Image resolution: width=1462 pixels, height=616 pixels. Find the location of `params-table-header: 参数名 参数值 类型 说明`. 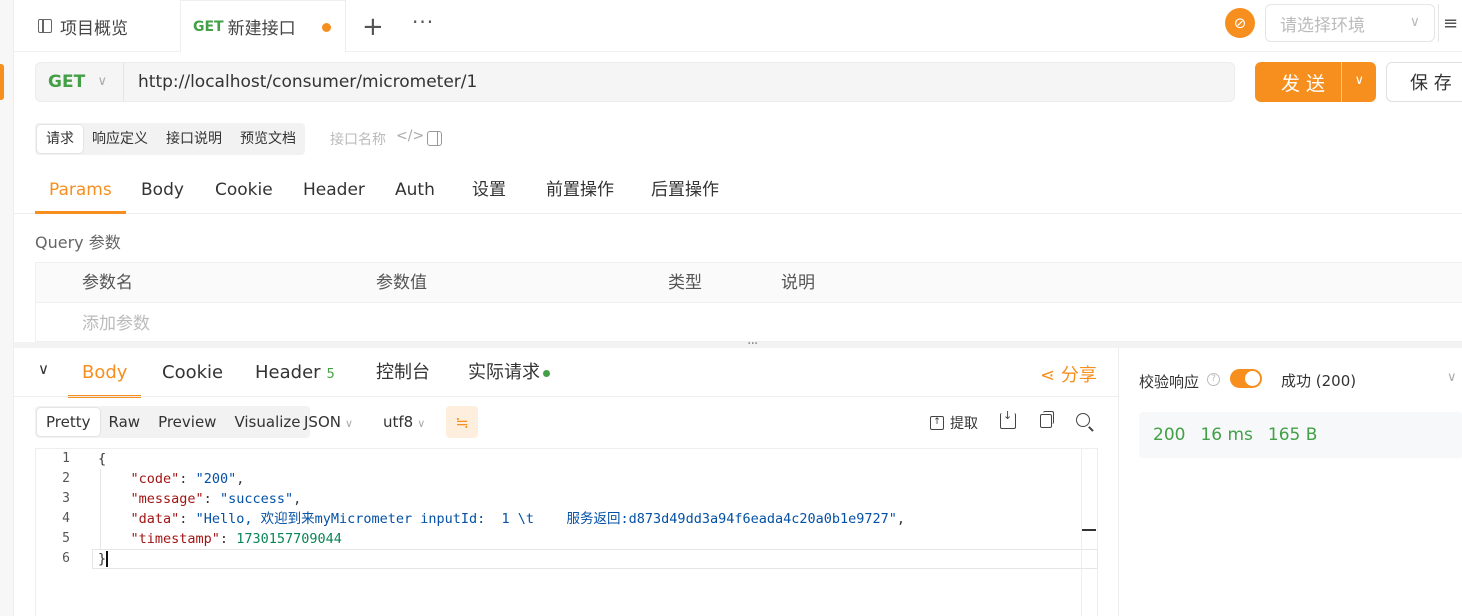

params-table-header: 参数名 参数值 类型 说明 is located at coordinates (749, 283).